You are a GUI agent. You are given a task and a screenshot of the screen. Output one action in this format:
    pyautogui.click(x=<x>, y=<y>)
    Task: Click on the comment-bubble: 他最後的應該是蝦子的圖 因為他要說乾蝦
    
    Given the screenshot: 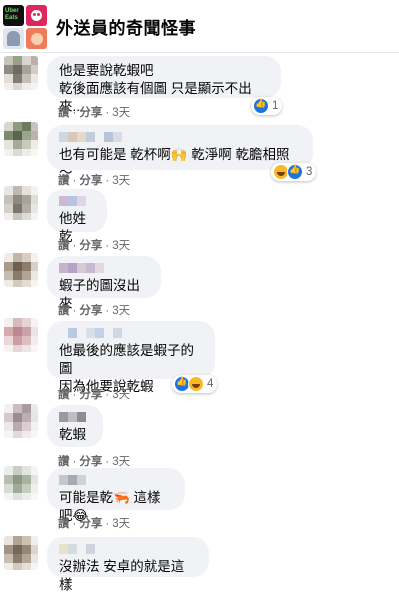 What is the action you would take?
    pyautogui.click(x=131, y=357)
    